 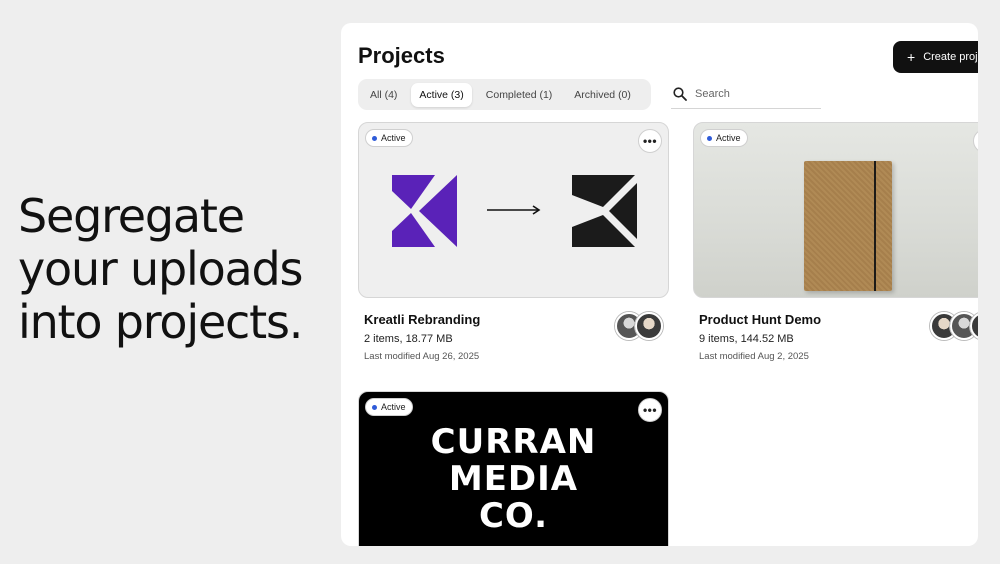 What do you see at coordinates (754, 356) in the screenshot?
I see `project-modified: Last modified Aug 2, 2025` at bounding box center [754, 356].